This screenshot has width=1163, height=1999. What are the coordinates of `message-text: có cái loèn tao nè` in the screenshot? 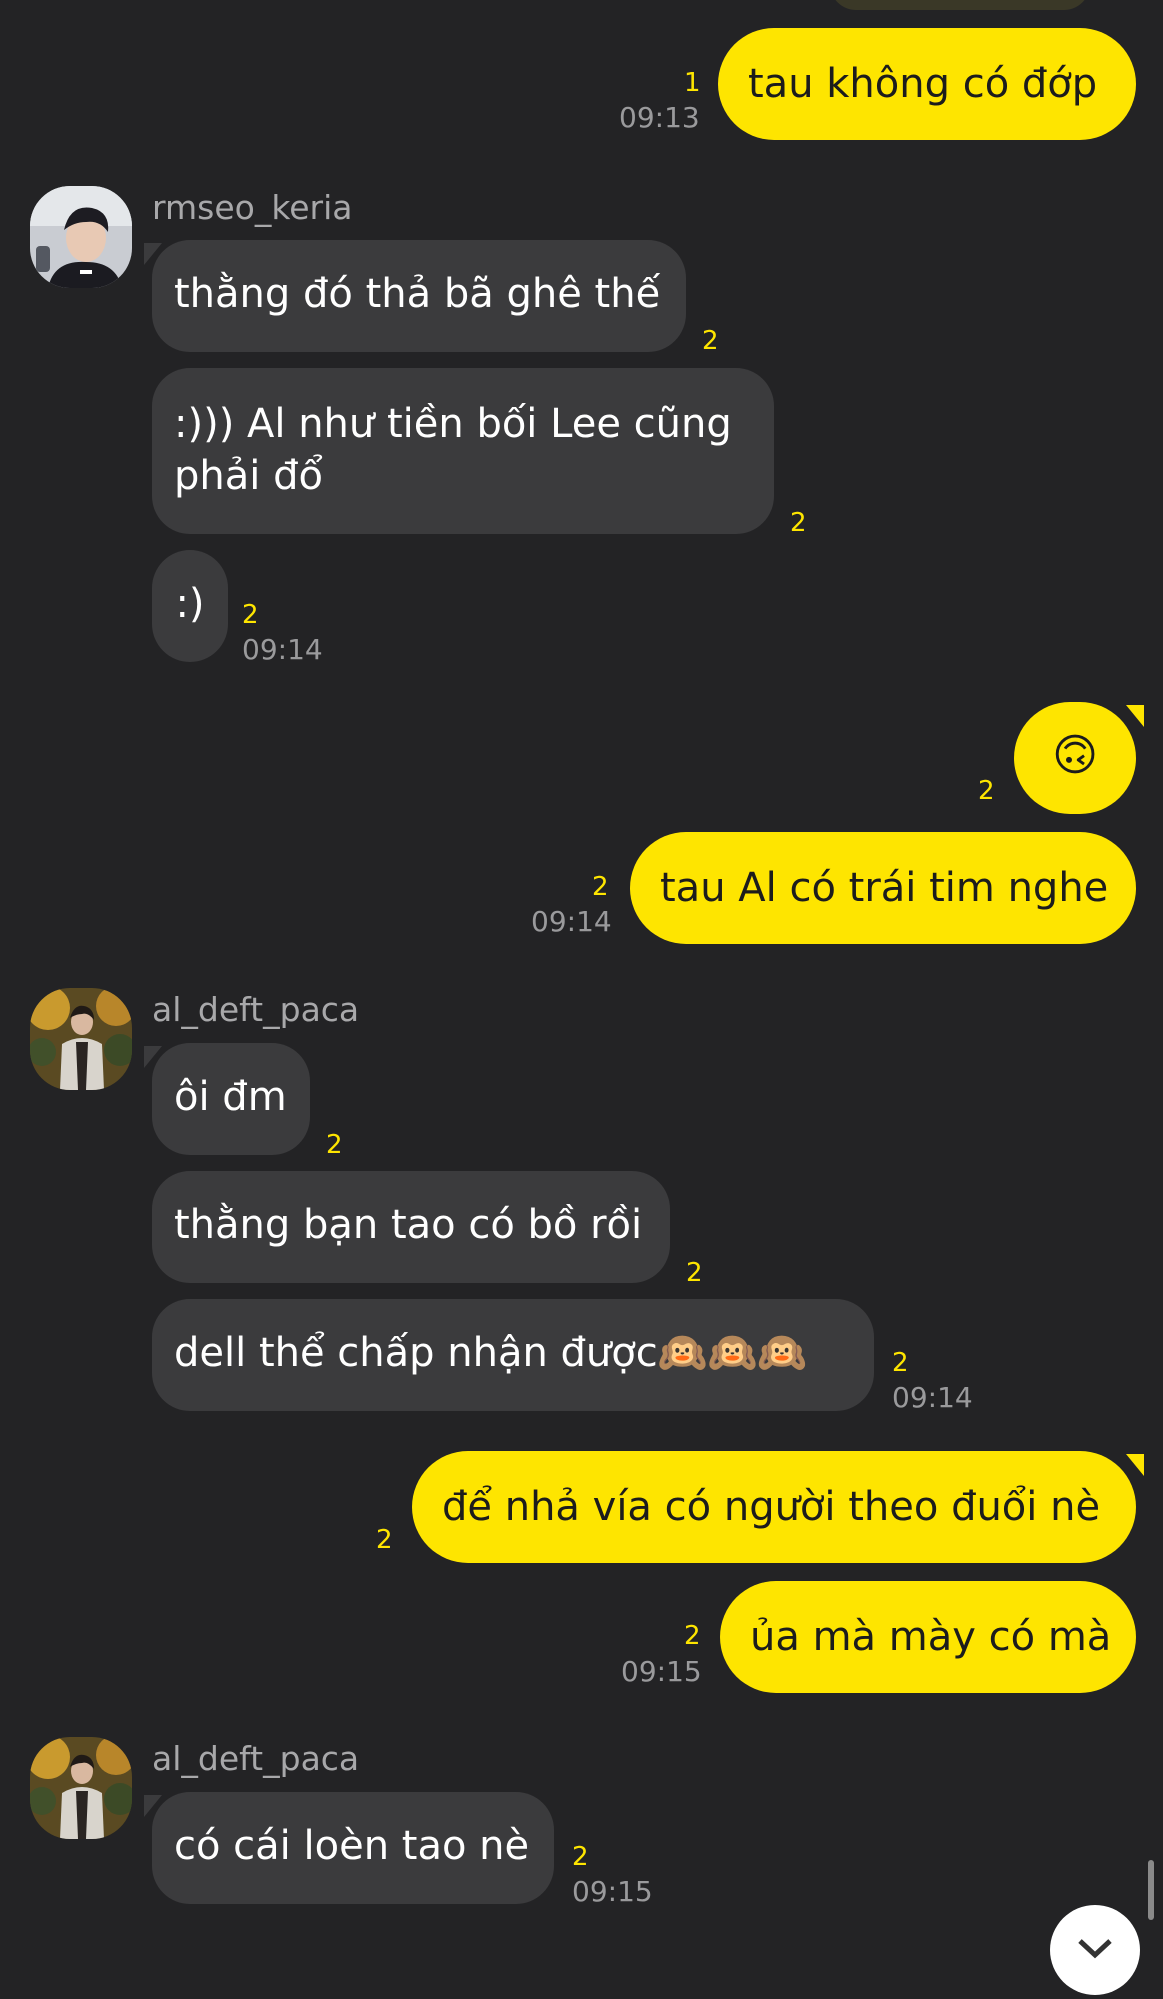 It's located at (352, 1846).